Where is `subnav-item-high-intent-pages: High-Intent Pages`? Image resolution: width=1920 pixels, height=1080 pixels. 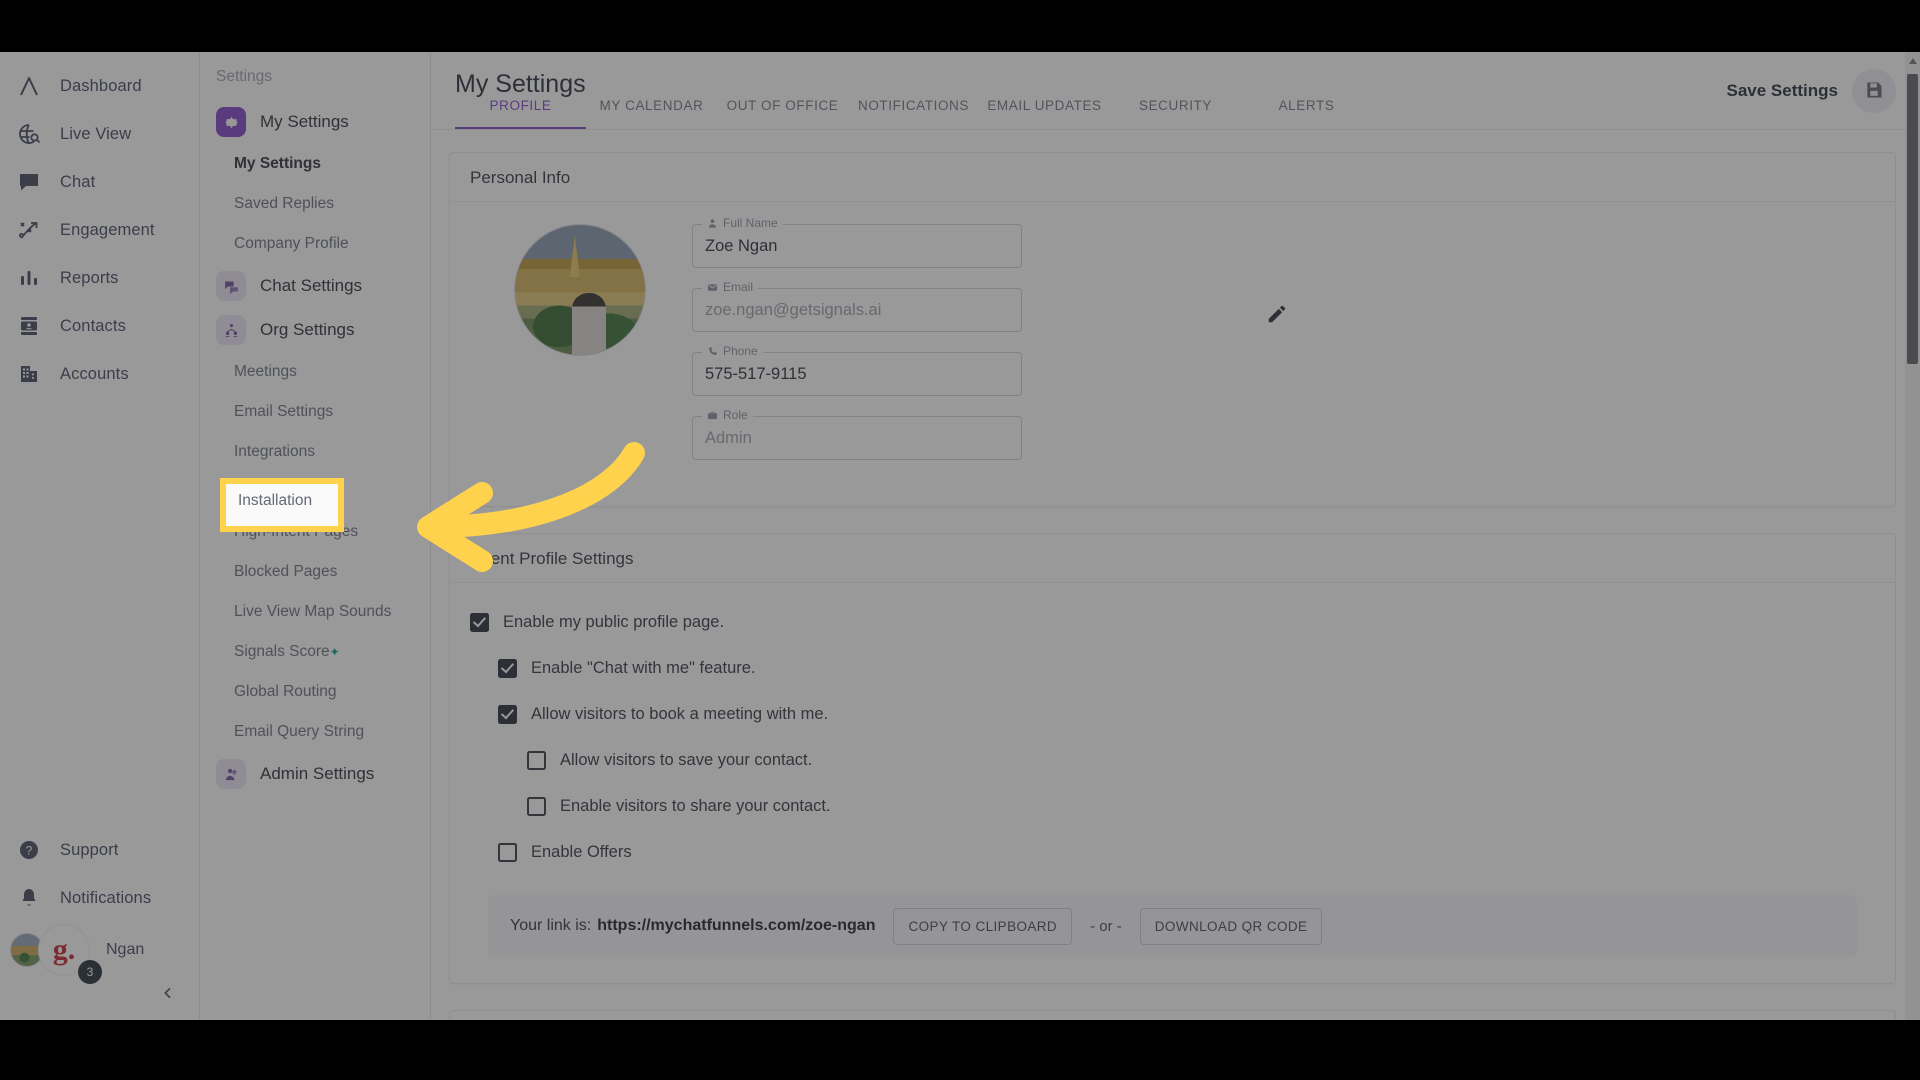 subnav-item-high-intent-pages: High-Intent Pages is located at coordinates (315, 532).